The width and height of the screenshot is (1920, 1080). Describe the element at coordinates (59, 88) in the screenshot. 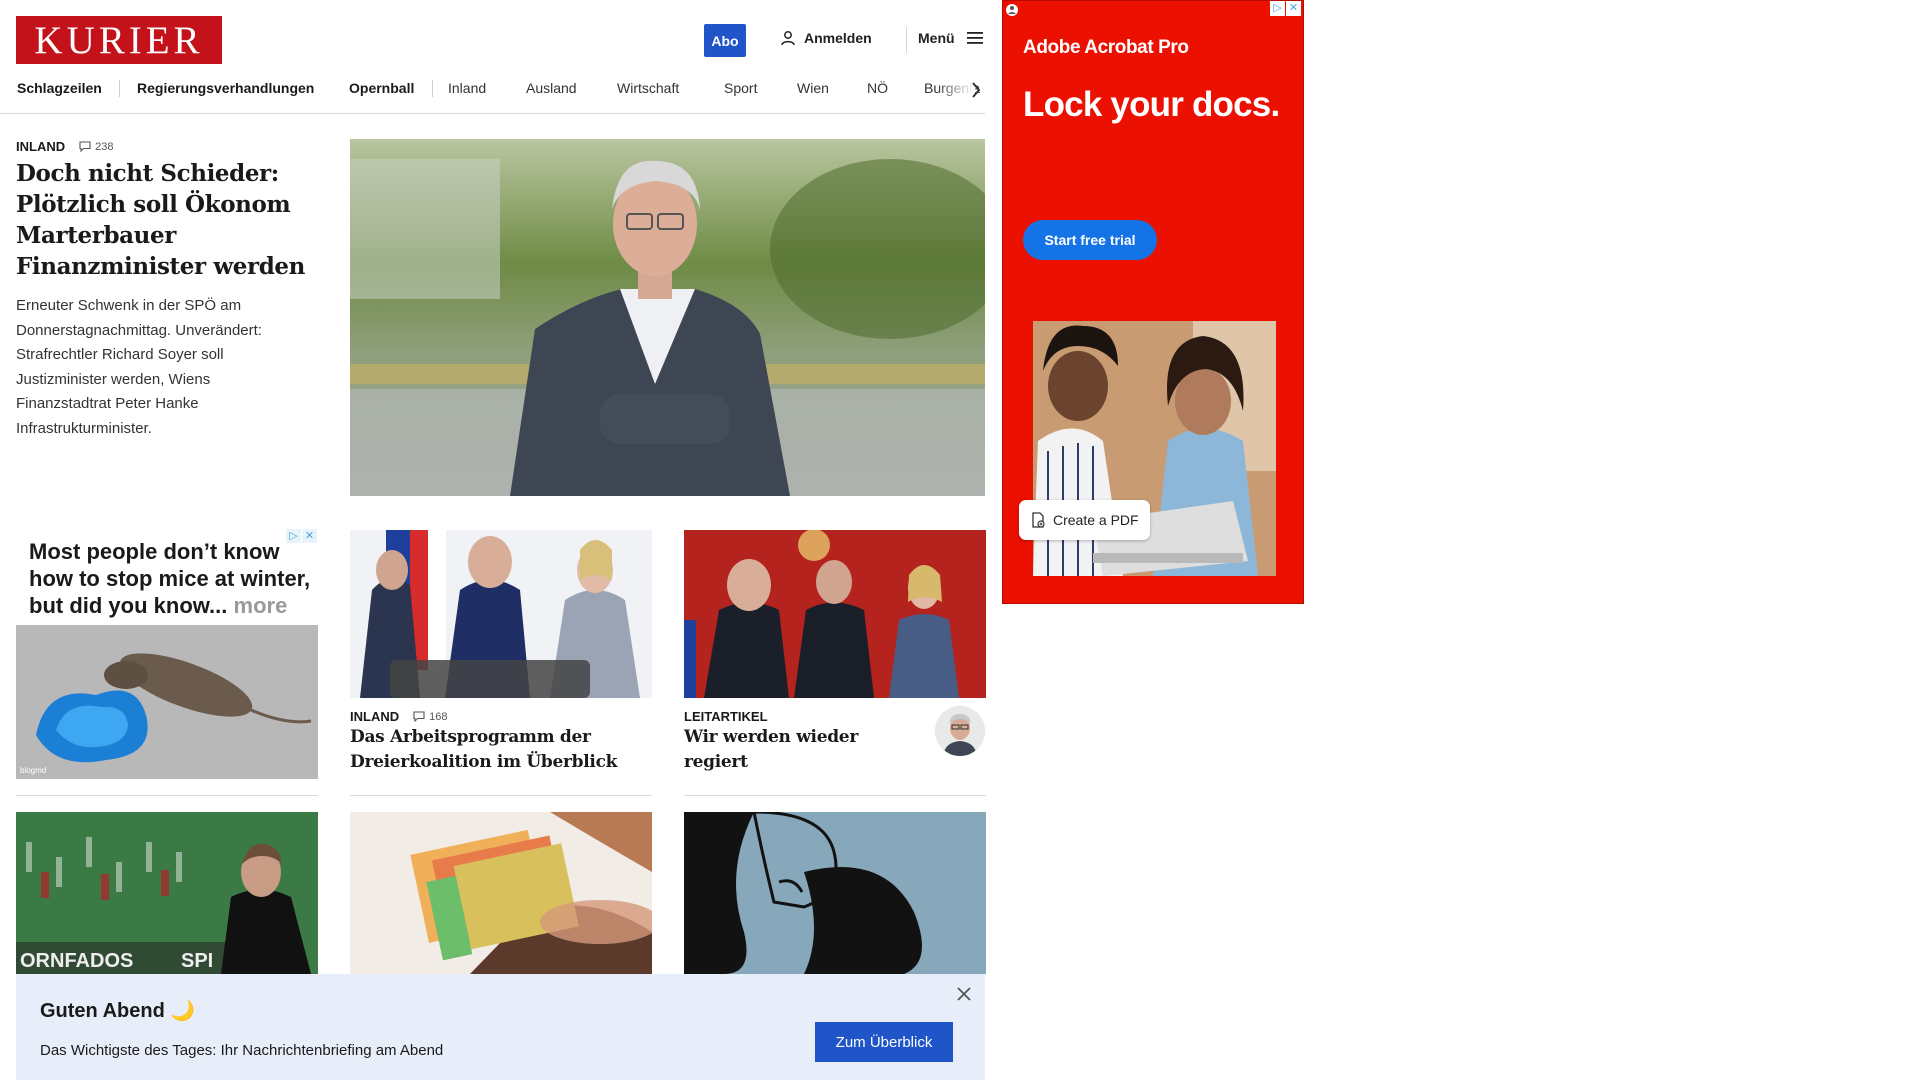

I see `nav-item-schlagzeilen: Schlagzeilen` at that location.